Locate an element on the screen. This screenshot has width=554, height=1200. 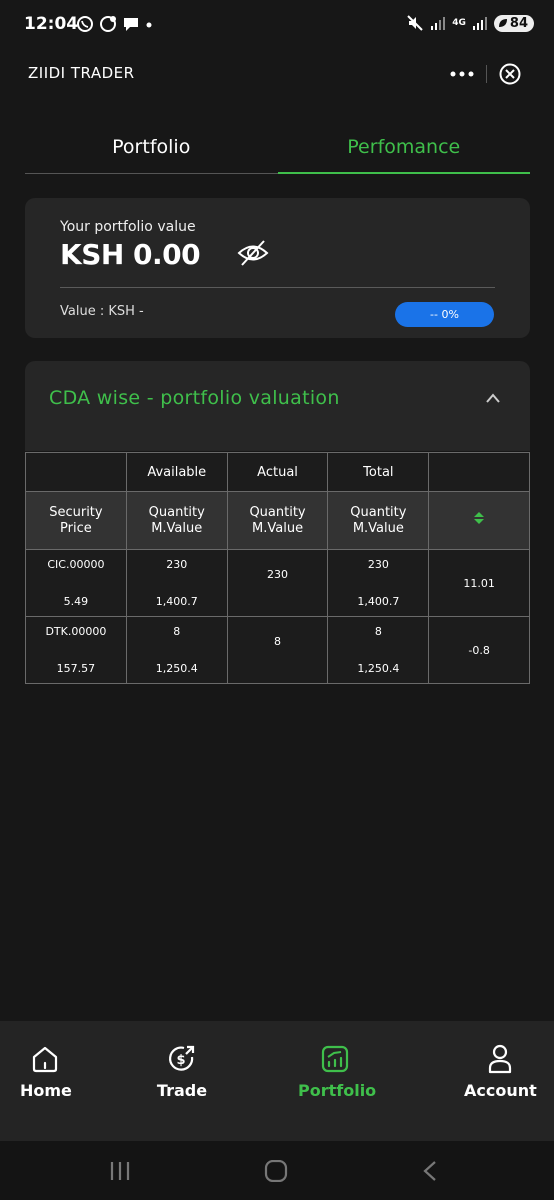
portfolio-value-label: Your portfolio value is located at coordinates (128, 227).